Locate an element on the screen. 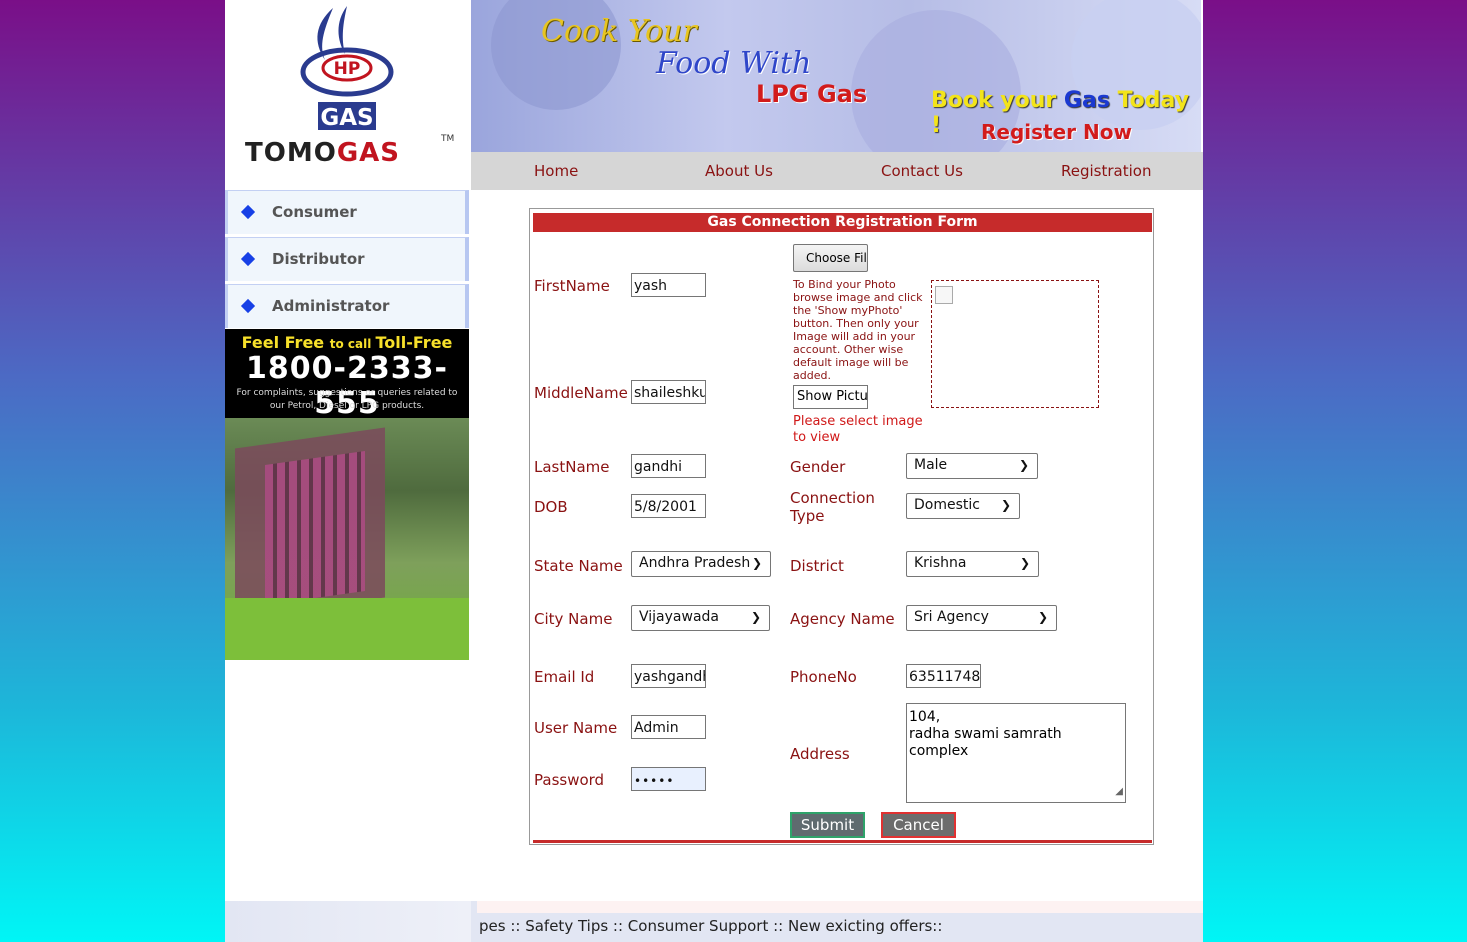 This screenshot has width=1467, height=942. firstname-input: yash is located at coordinates (668, 285).